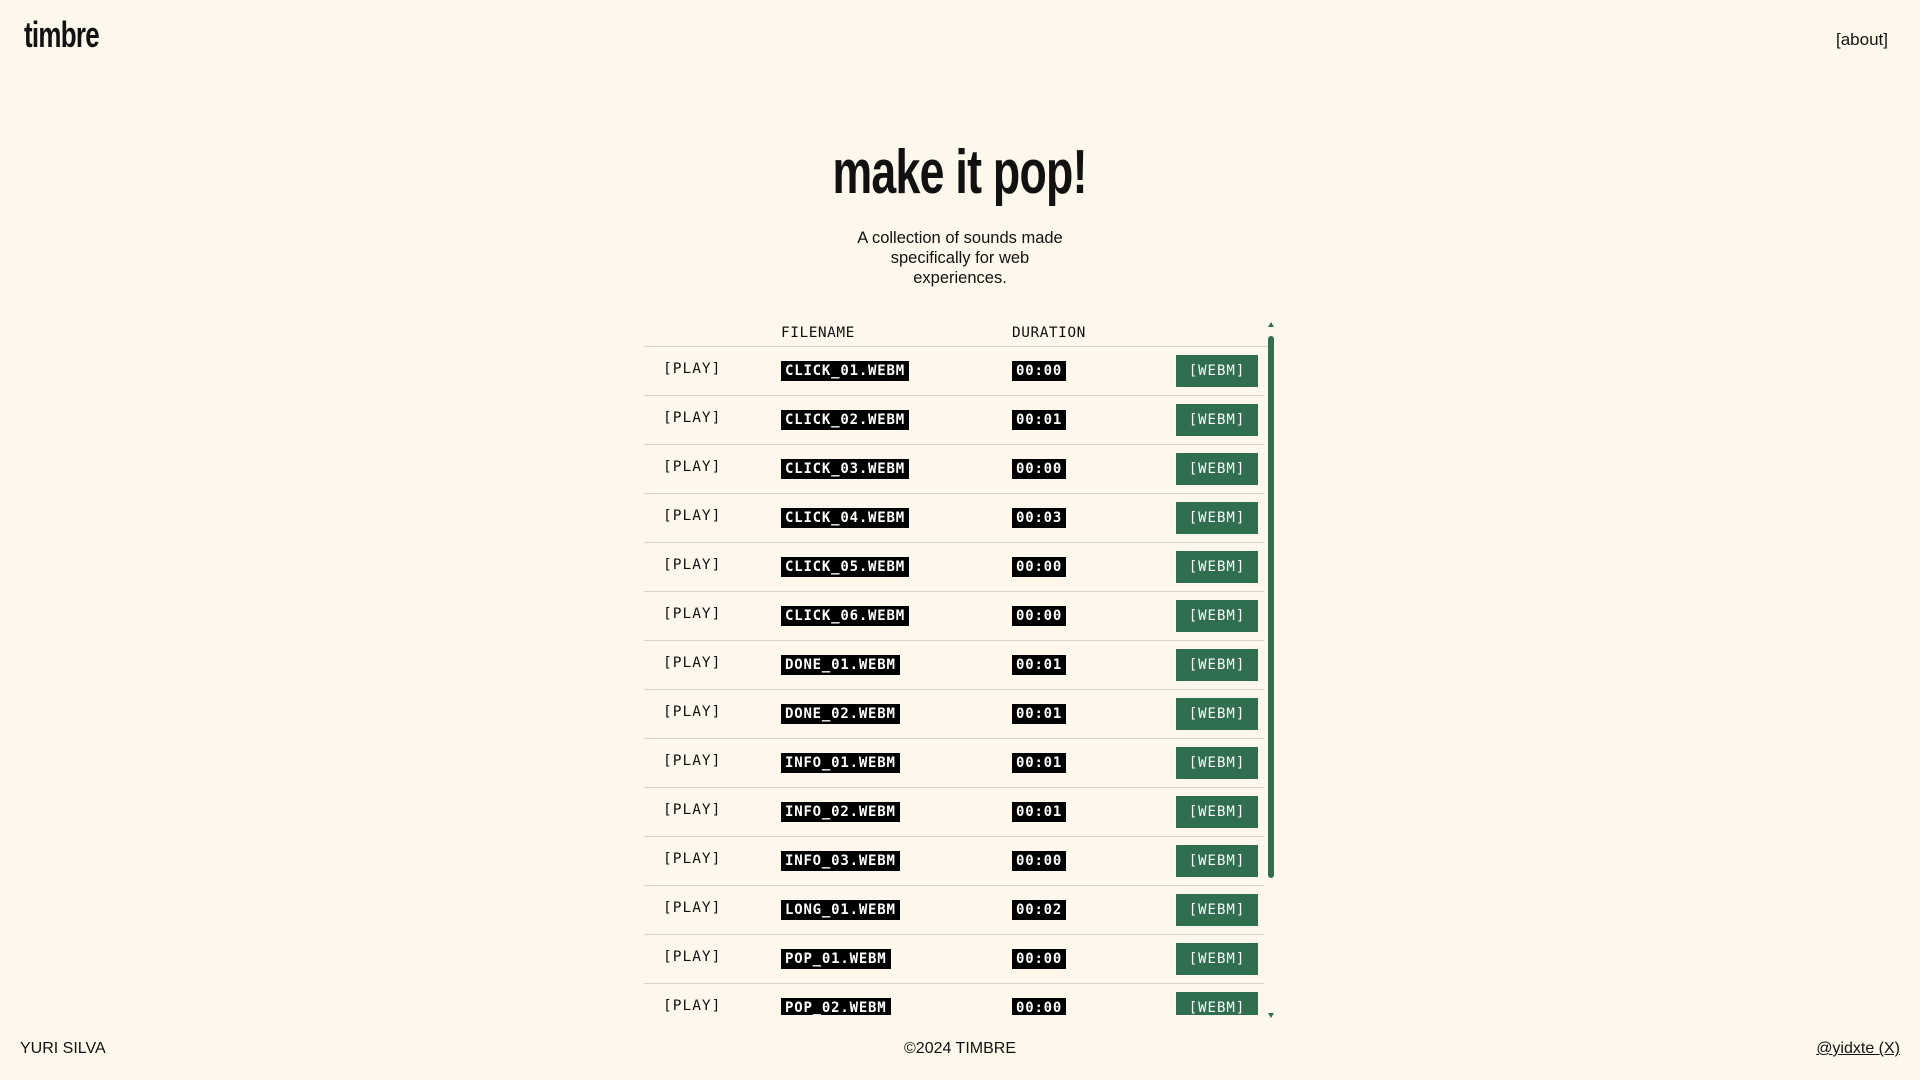 The width and height of the screenshot is (1920, 1080). I want to click on table-row: [PLAY] CLICK_01.WEBM 00:00 [WEBM], so click(954, 371).